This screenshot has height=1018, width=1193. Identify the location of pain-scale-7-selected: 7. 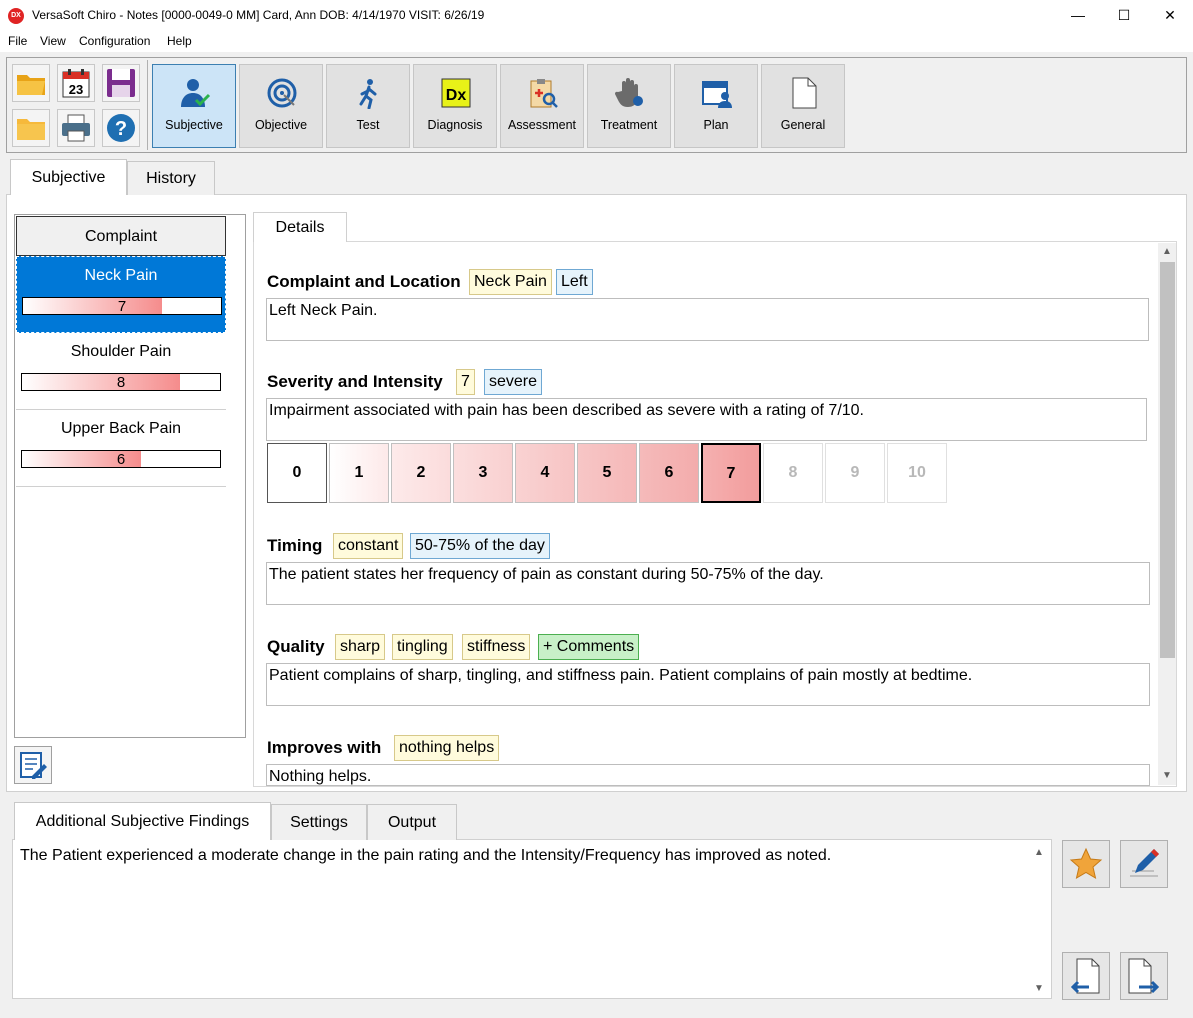
(731, 473).